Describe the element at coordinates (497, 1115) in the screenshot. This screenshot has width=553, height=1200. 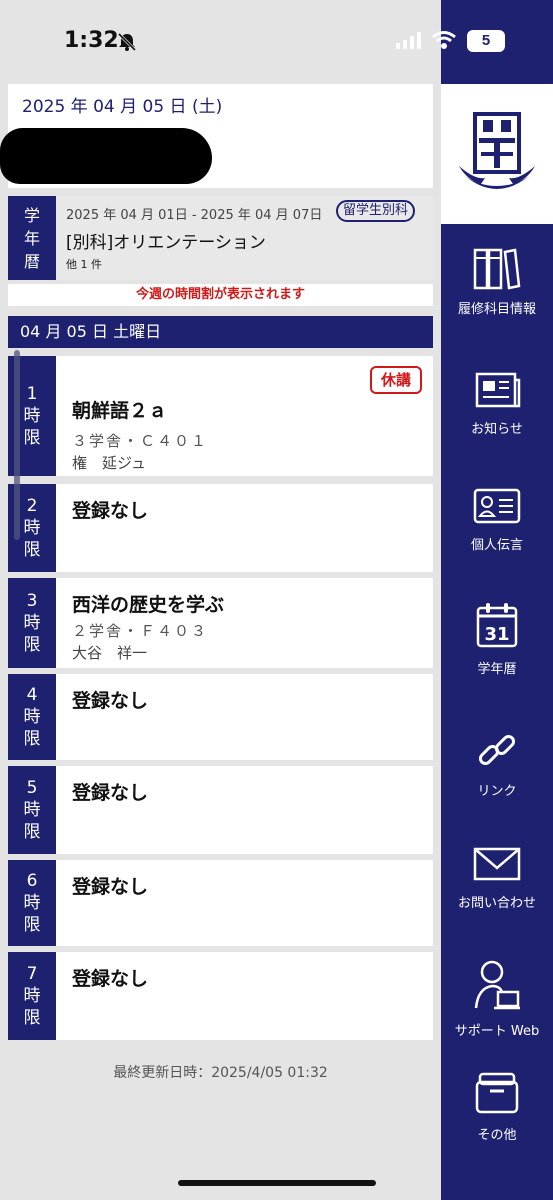
I see `nav-other: その他` at that location.